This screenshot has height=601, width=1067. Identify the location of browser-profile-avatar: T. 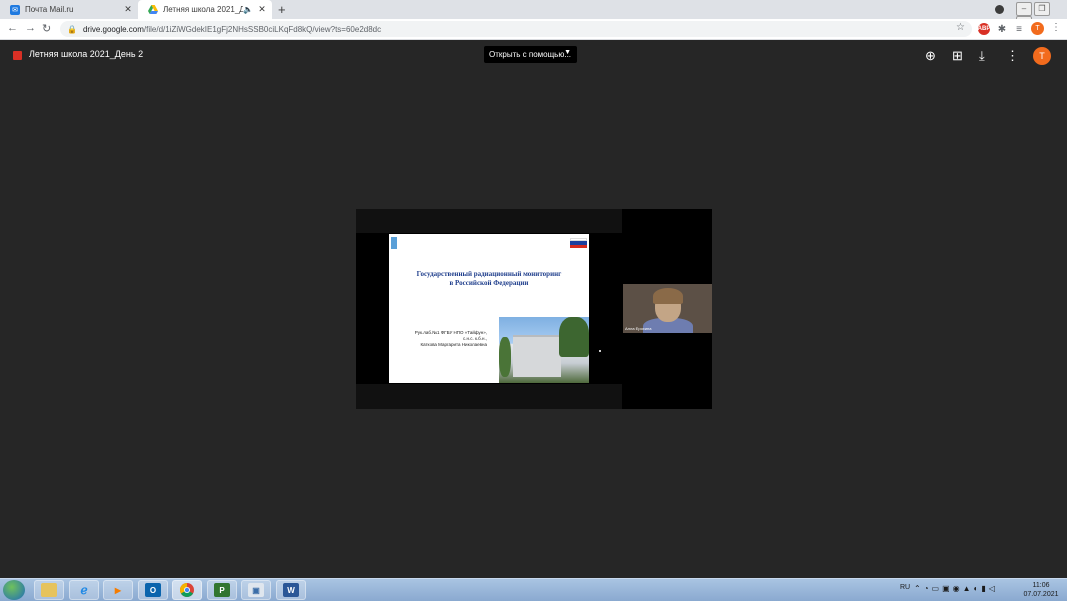
(1037, 28).